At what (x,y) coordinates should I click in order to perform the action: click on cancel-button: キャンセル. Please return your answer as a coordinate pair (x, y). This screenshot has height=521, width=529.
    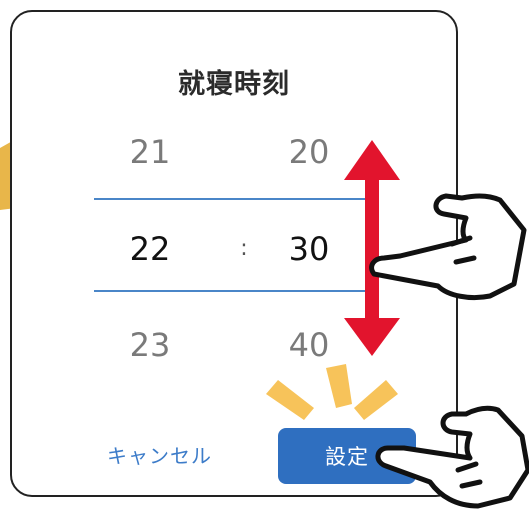
    Looking at the image, I should click on (159, 454).